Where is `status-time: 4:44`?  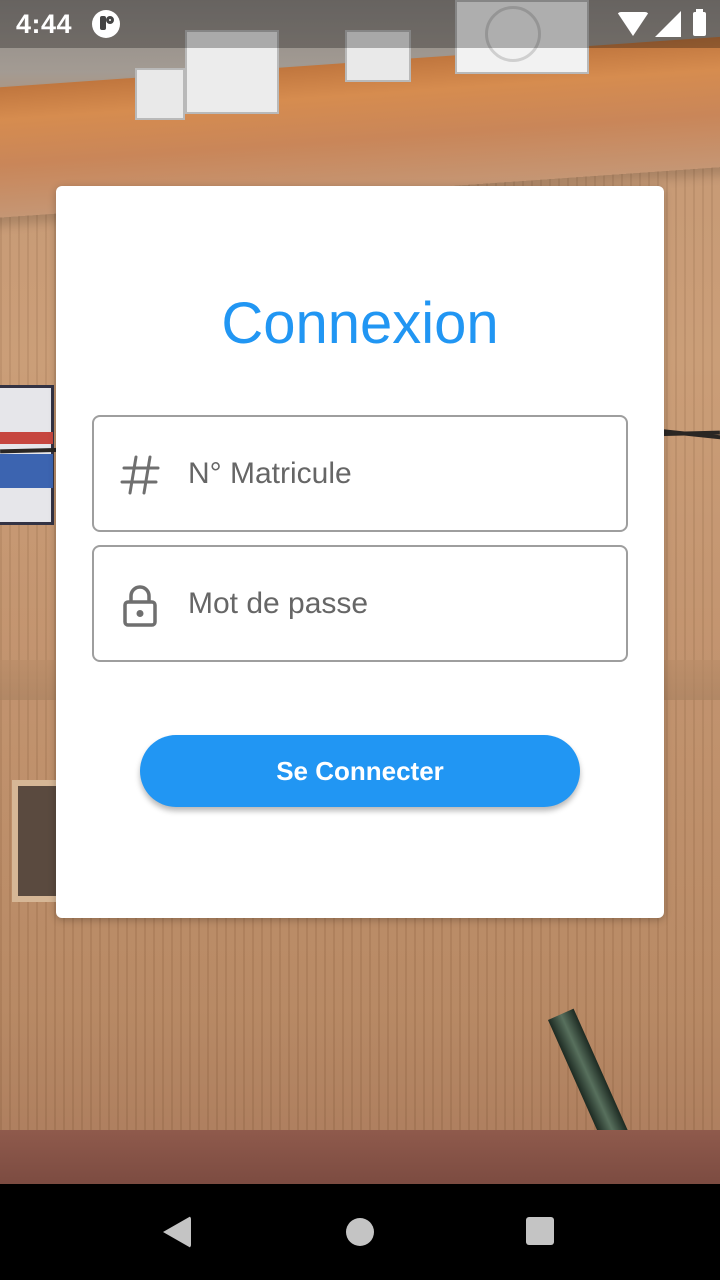
status-time: 4:44 is located at coordinates (44, 24).